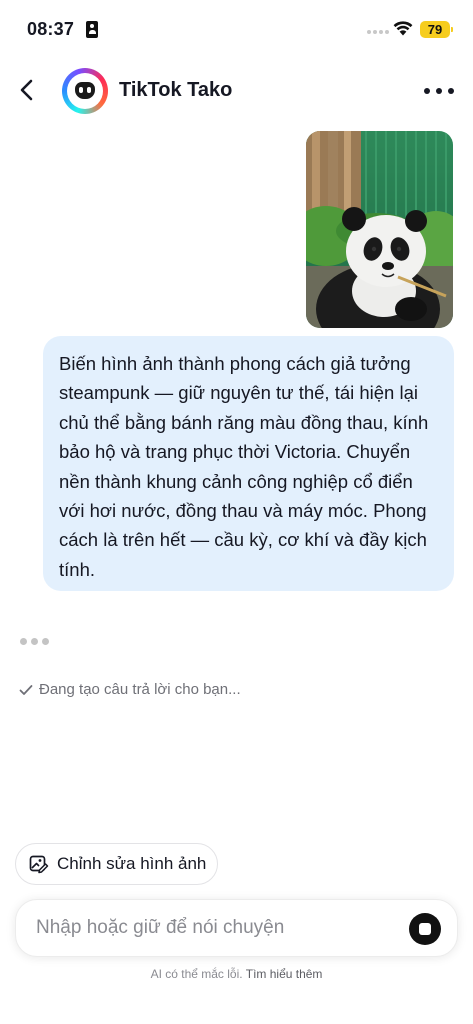  What do you see at coordinates (92, 29) in the screenshot?
I see `contact-card-icon` at bounding box center [92, 29].